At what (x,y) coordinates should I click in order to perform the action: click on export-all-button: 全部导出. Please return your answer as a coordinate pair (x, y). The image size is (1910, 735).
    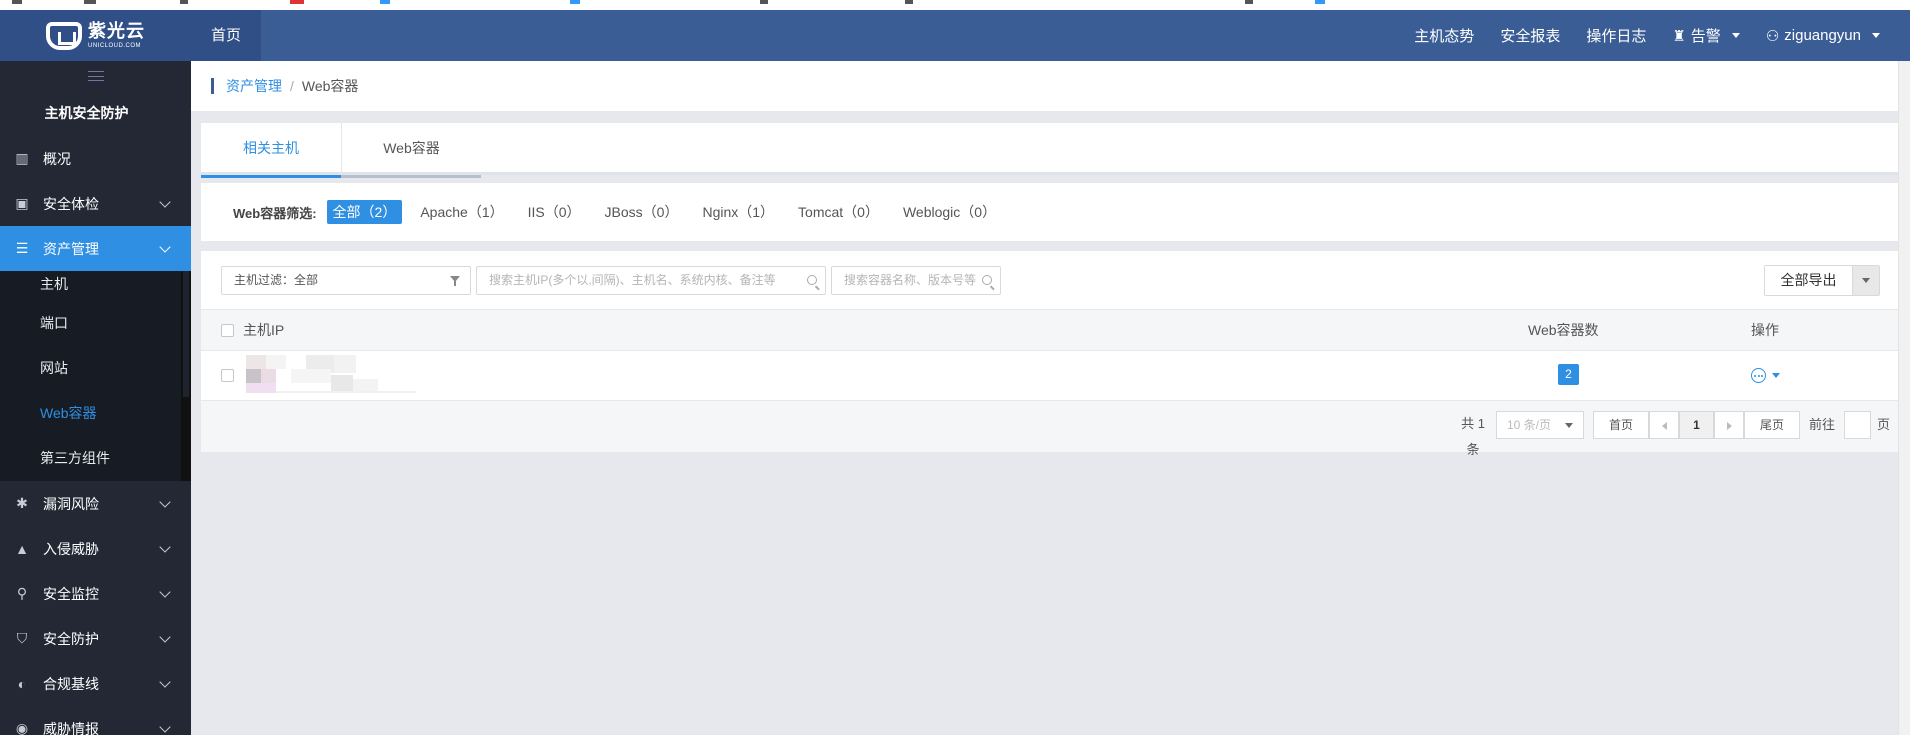
    Looking at the image, I should click on (1808, 280).